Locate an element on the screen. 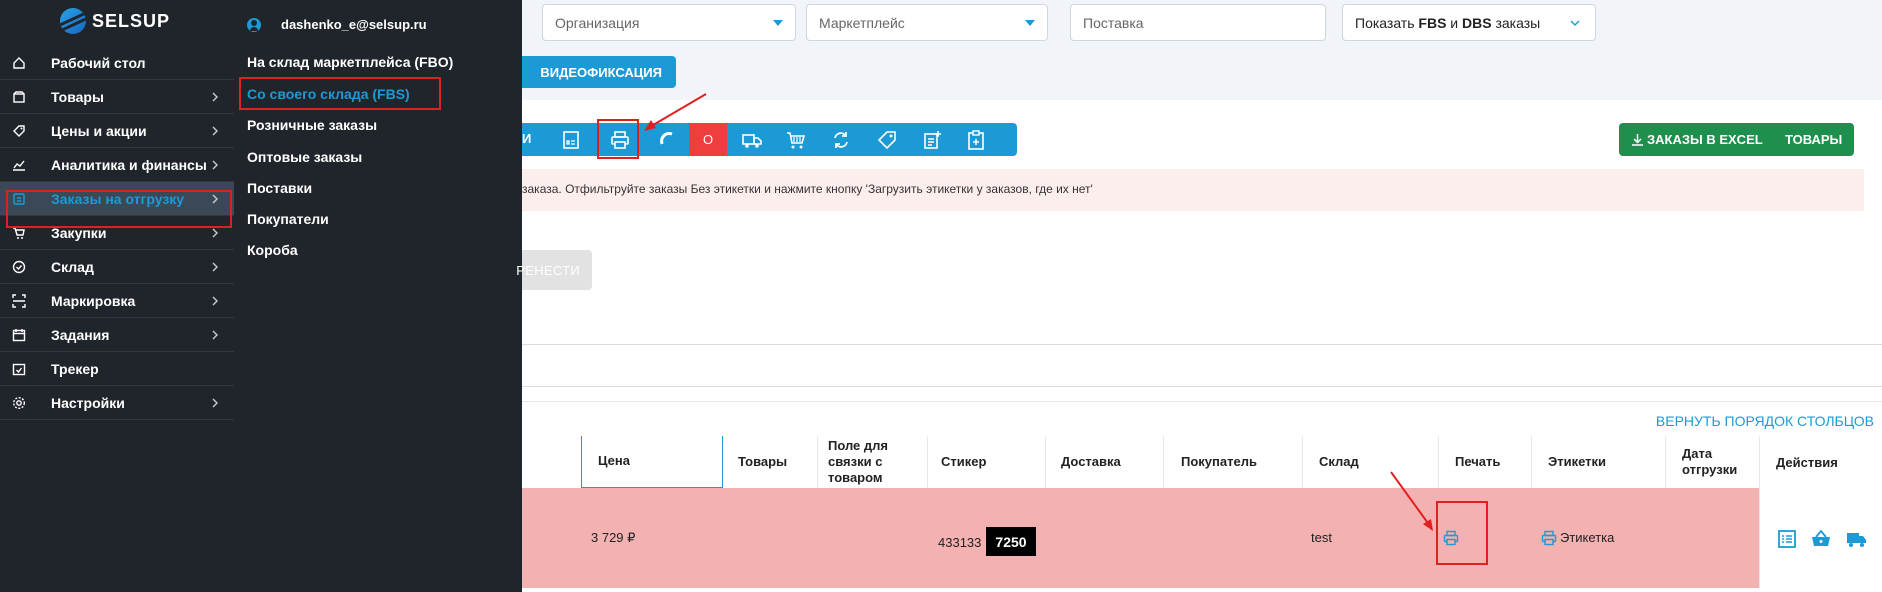 The width and height of the screenshot is (1882, 592). pdf-button is located at coordinates (570, 139).